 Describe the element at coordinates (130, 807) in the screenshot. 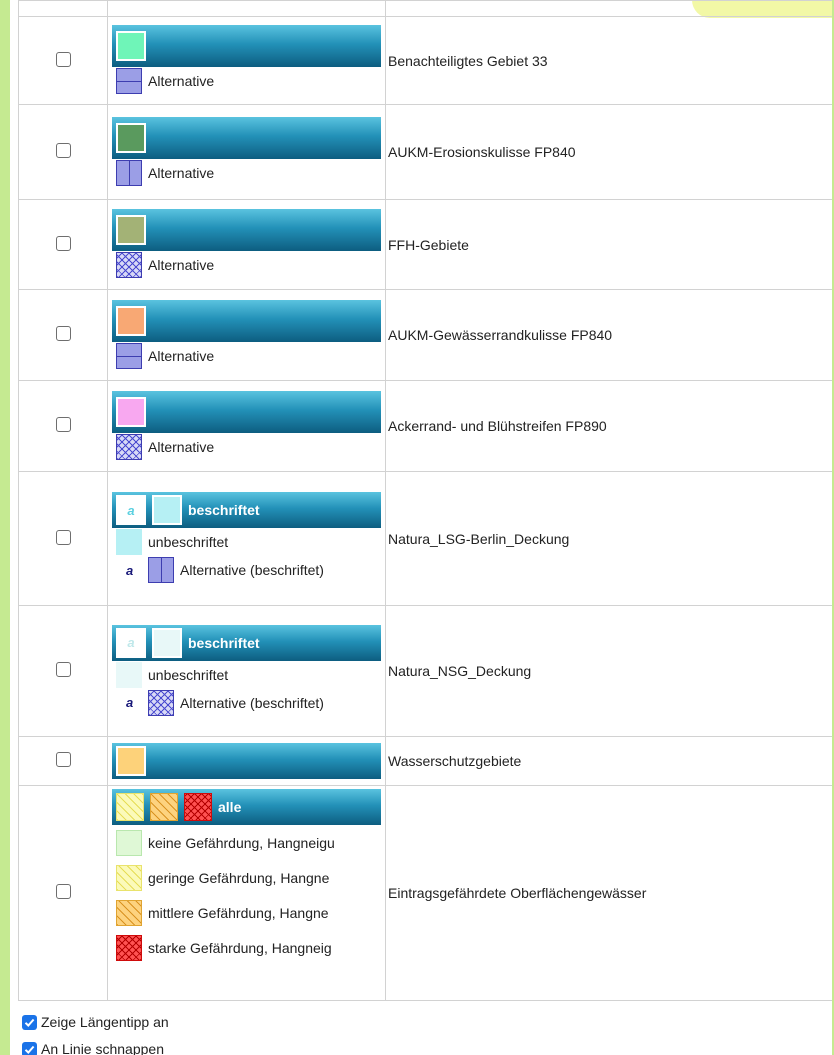

I see `hatch-swatch-low` at that location.